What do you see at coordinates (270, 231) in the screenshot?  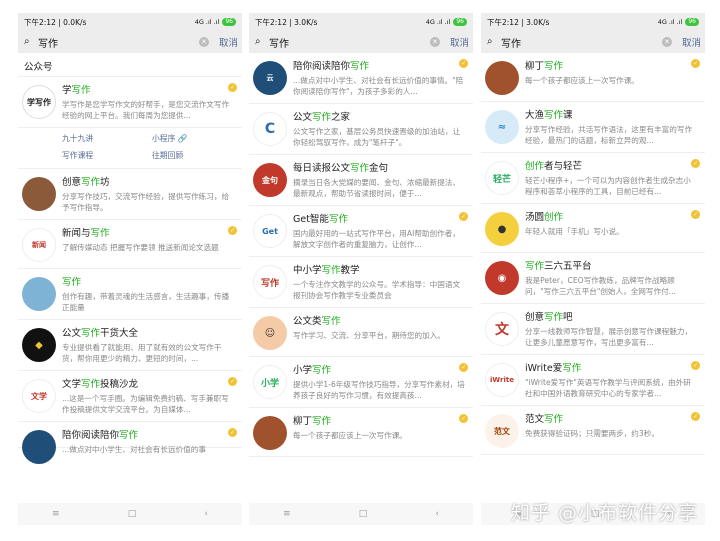 I see `avatar: Get` at bounding box center [270, 231].